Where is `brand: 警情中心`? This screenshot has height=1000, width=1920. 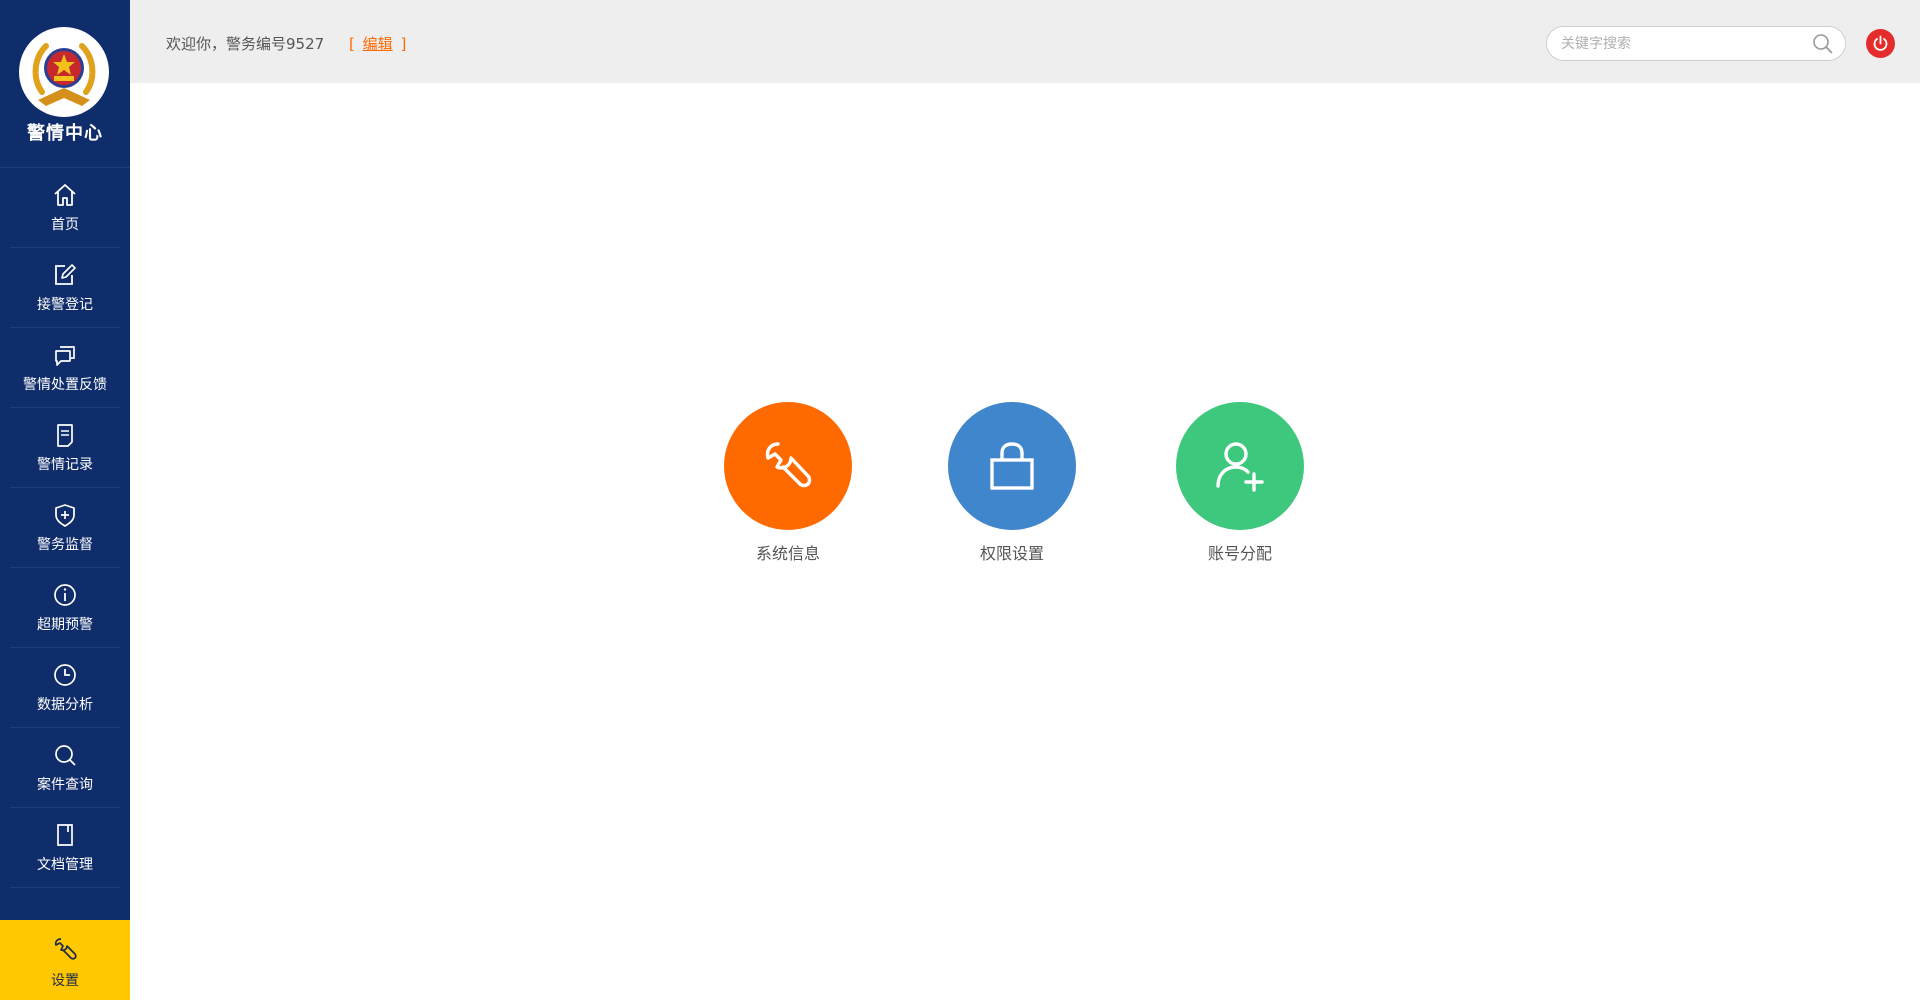 brand: 警情中心 is located at coordinates (65, 84).